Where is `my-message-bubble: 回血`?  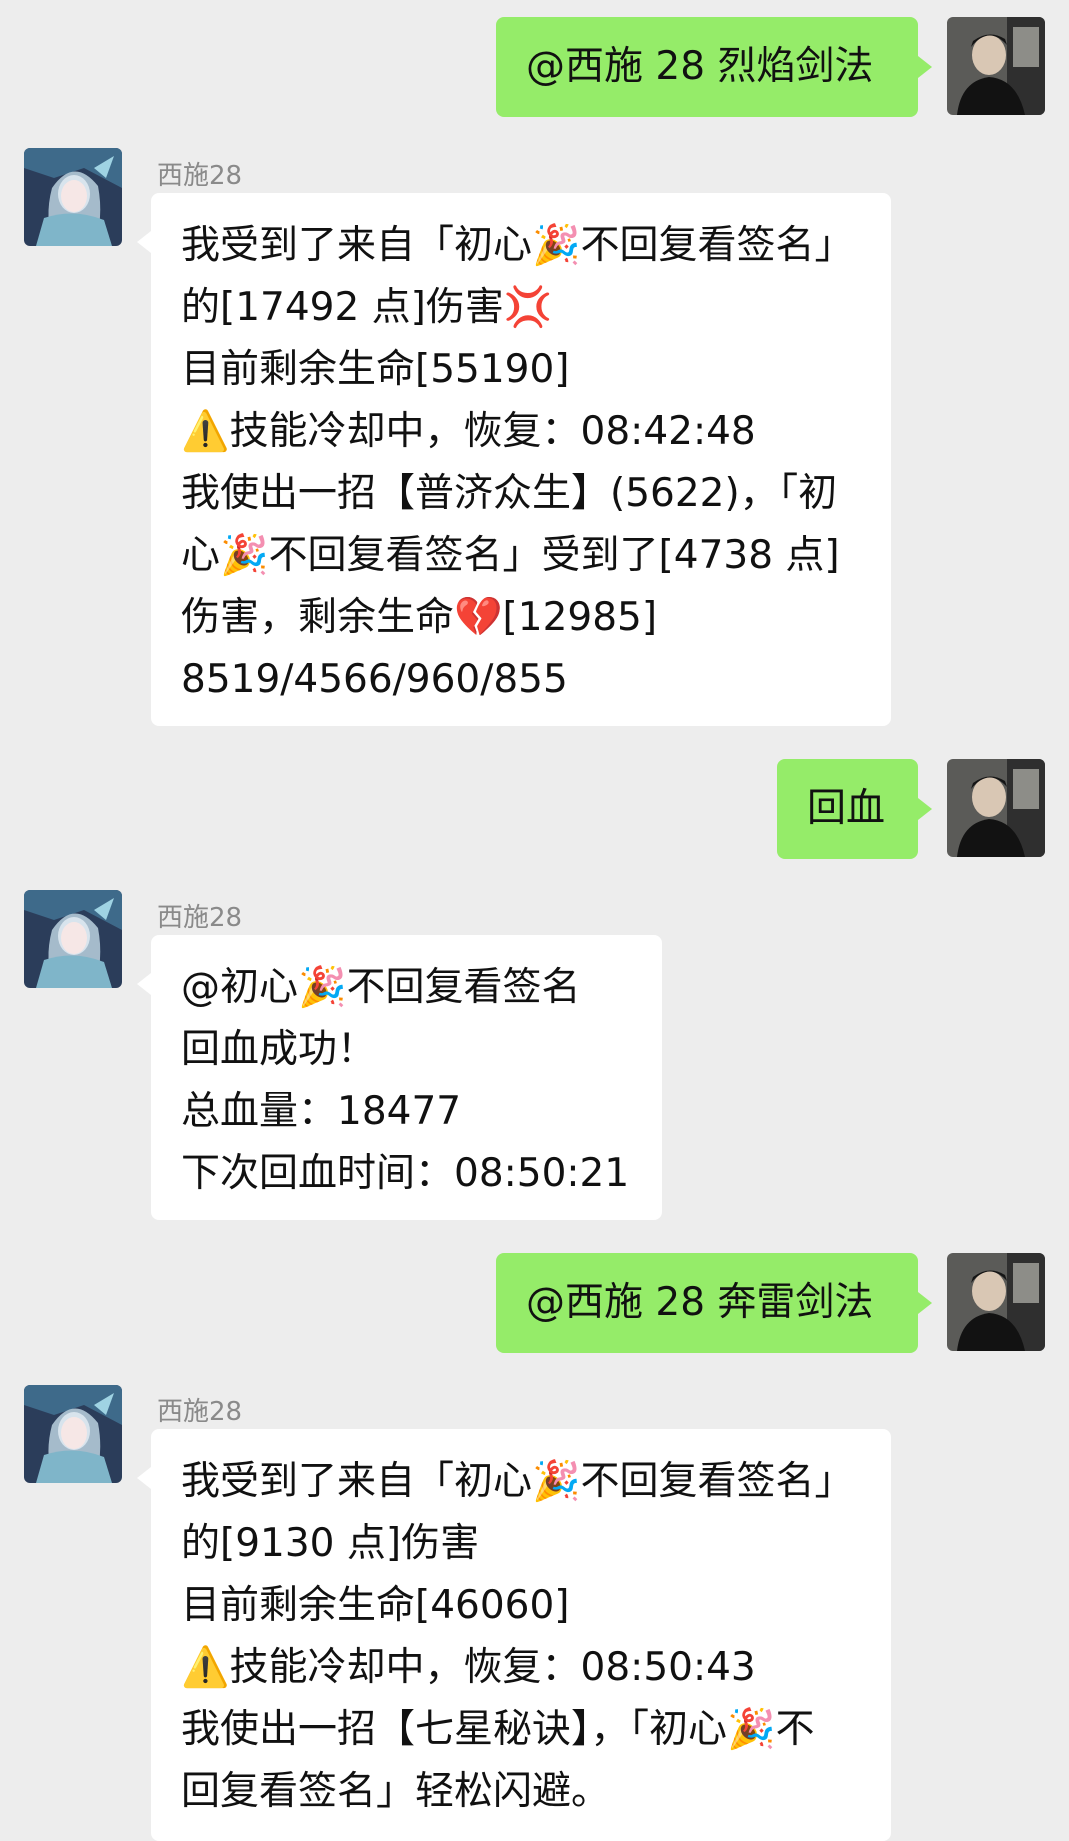 my-message-bubble: 回血 is located at coordinates (854, 809).